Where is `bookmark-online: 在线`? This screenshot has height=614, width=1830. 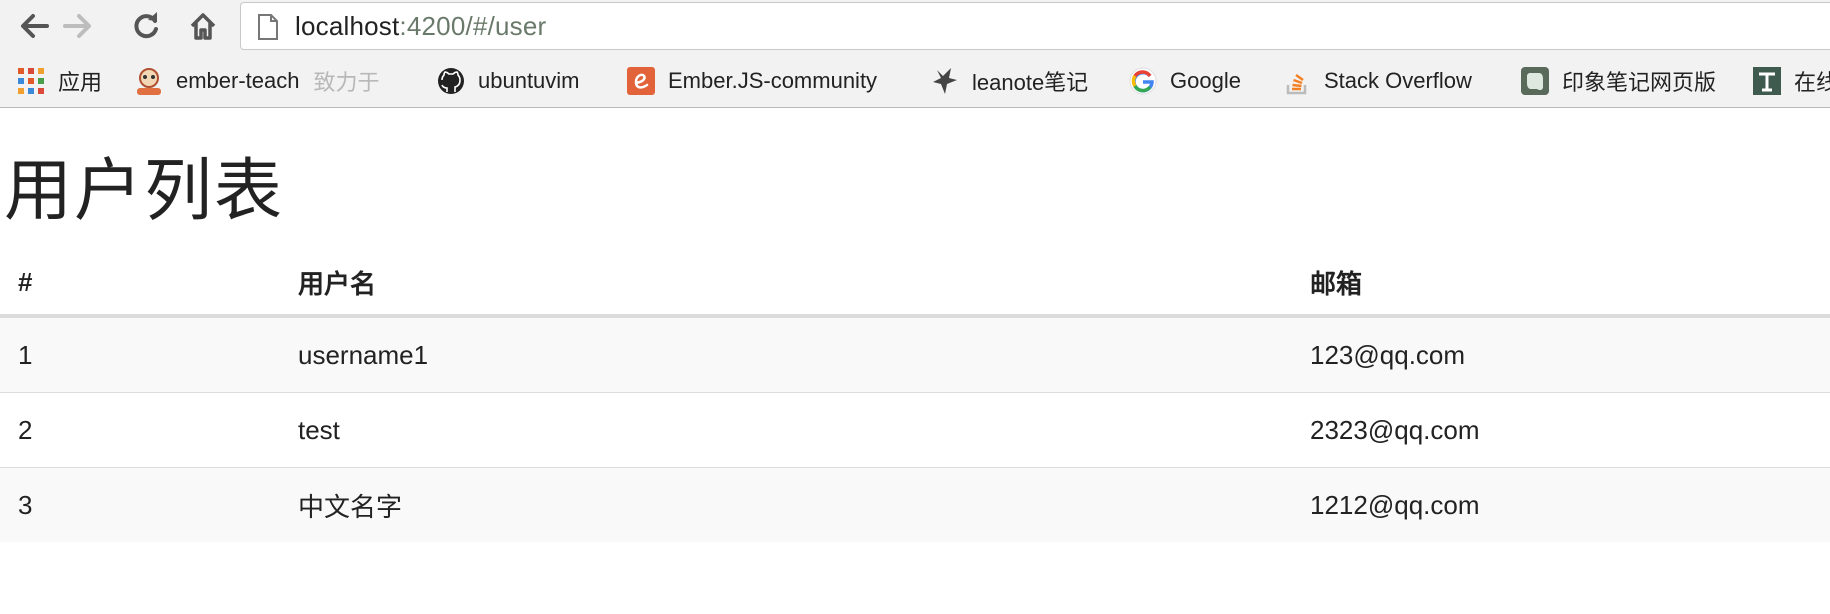 bookmark-online: 在线 is located at coordinates (1791, 80).